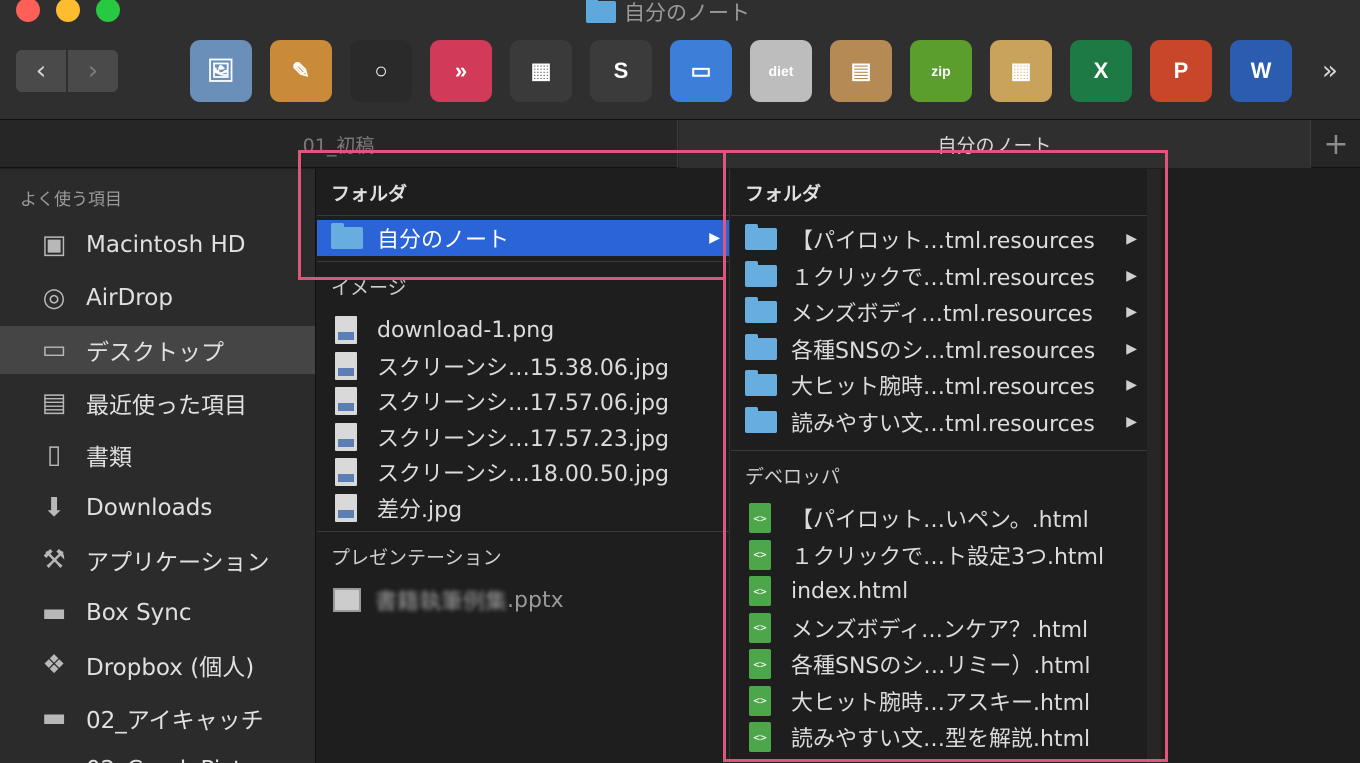 Image resolution: width=1360 pixels, height=763 pixels. I want to click on folder-icon: ▬, so click(54, 717).